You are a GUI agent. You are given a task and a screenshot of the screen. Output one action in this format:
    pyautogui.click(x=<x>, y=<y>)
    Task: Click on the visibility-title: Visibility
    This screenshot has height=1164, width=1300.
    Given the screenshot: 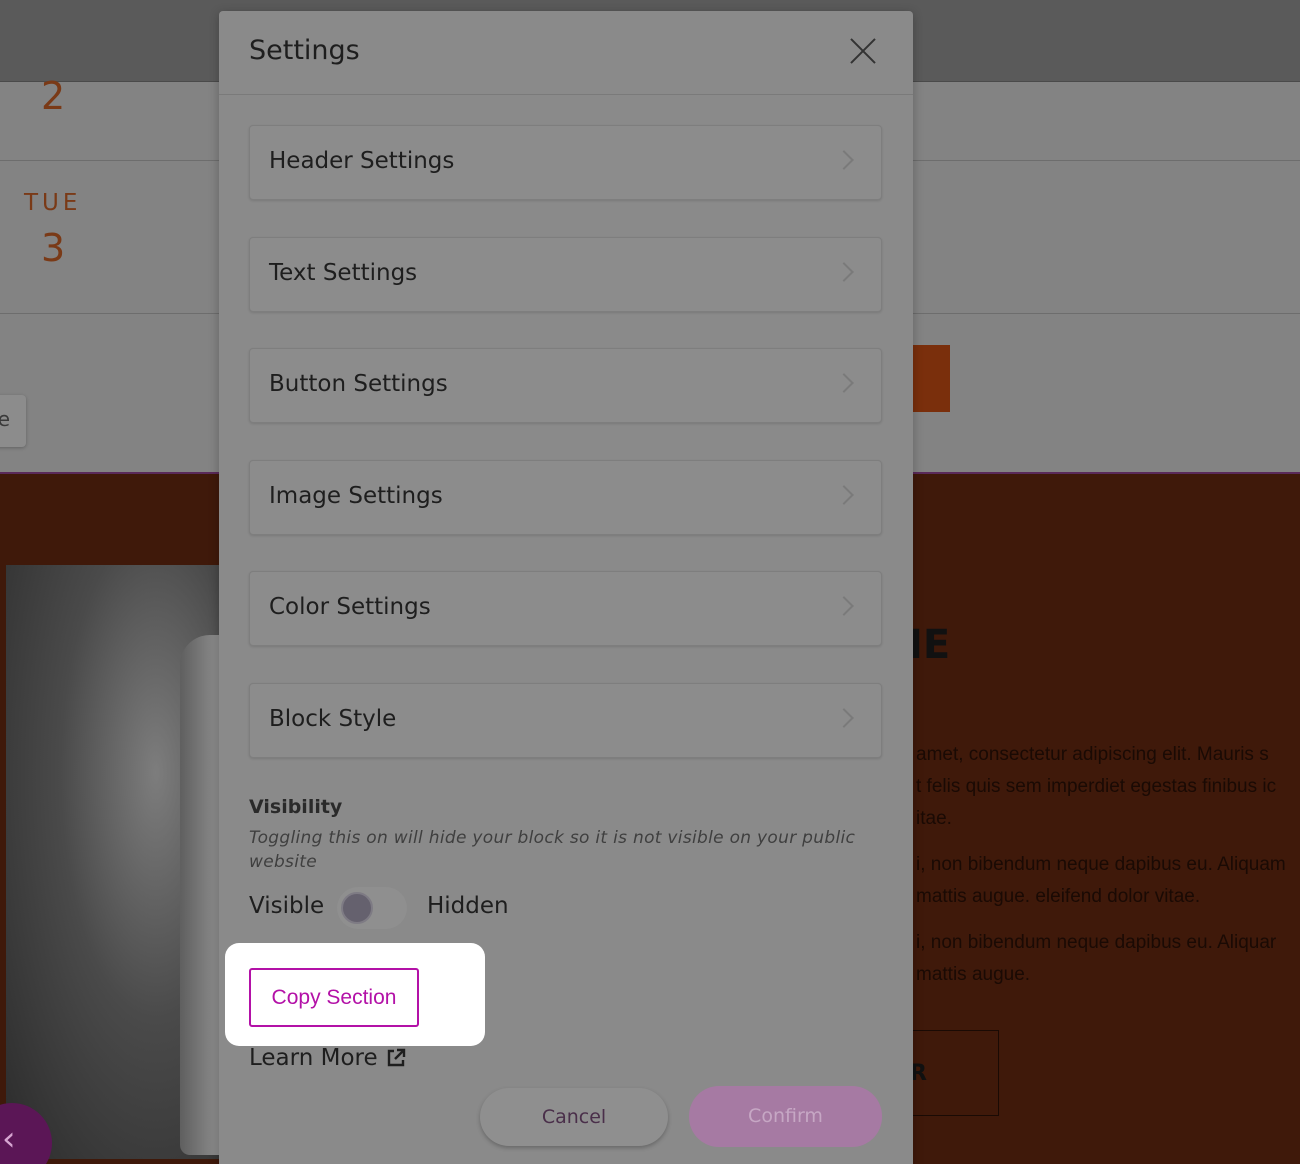 What is the action you would take?
    pyautogui.click(x=296, y=807)
    